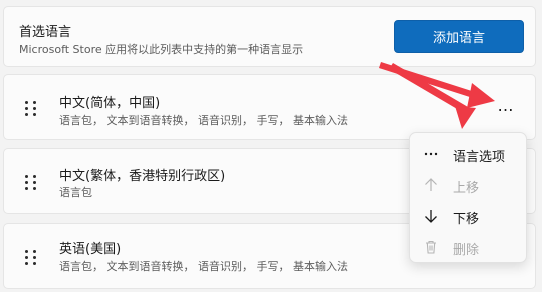 Image resolution: width=542 pixels, height=292 pixels. I want to click on trash-icon, so click(431, 247).